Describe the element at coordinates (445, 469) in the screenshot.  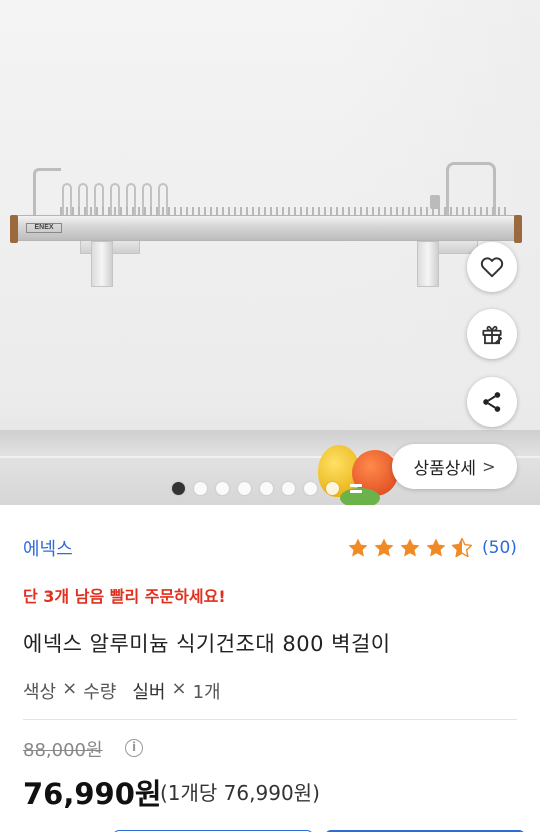
I see `product-detail-label: 상품상세` at that location.